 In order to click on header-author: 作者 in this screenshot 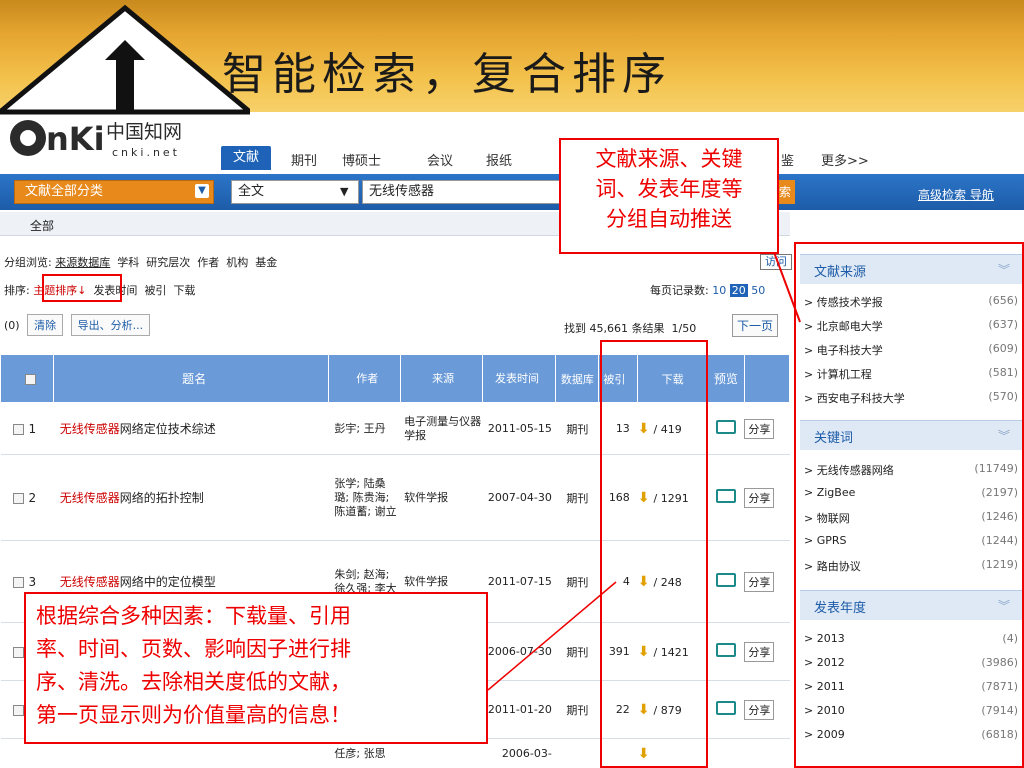, I will do `click(364, 378)`.